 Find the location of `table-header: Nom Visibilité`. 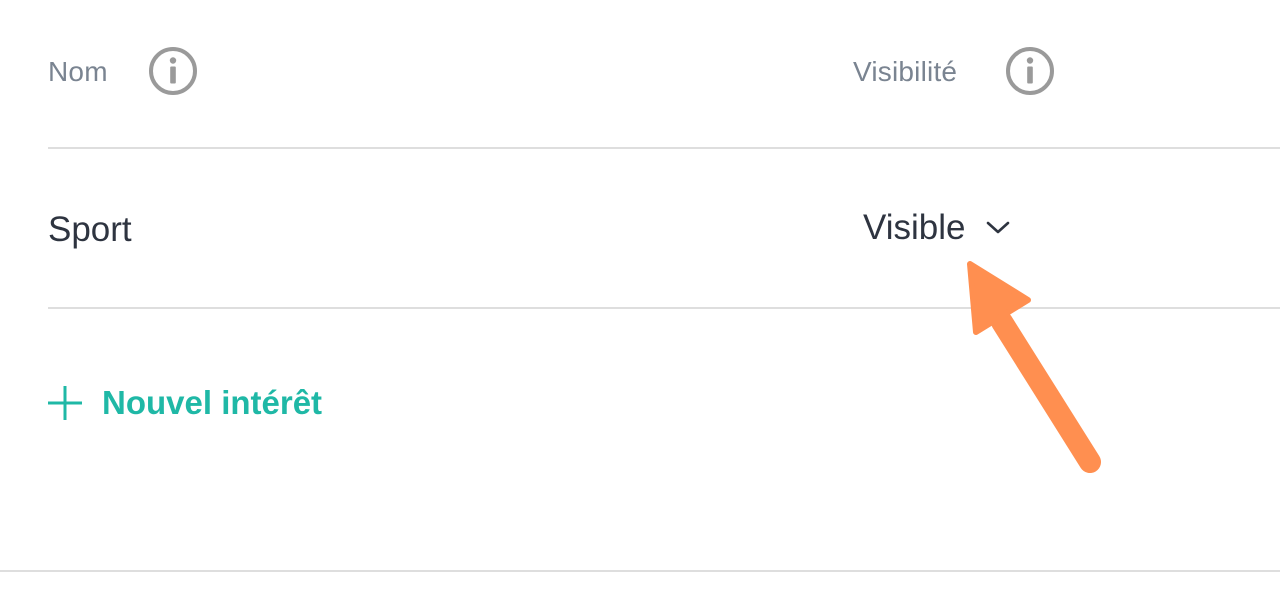

table-header: Nom Visibilité is located at coordinates (664, 72).